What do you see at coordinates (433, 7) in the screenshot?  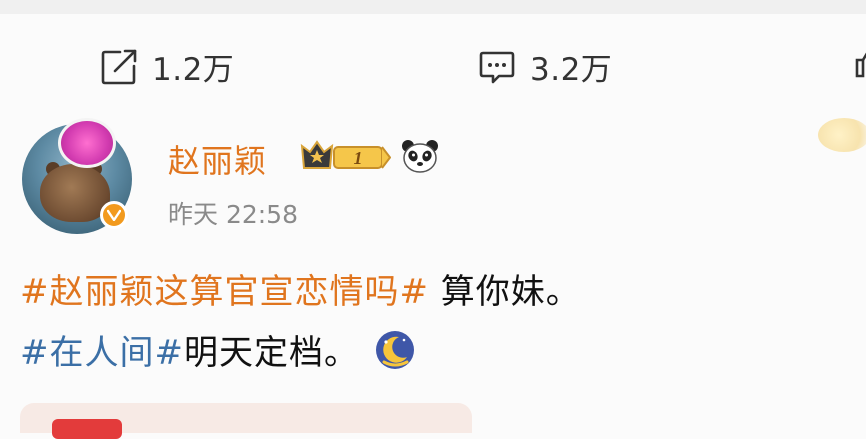 I see `top-separator` at bounding box center [433, 7].